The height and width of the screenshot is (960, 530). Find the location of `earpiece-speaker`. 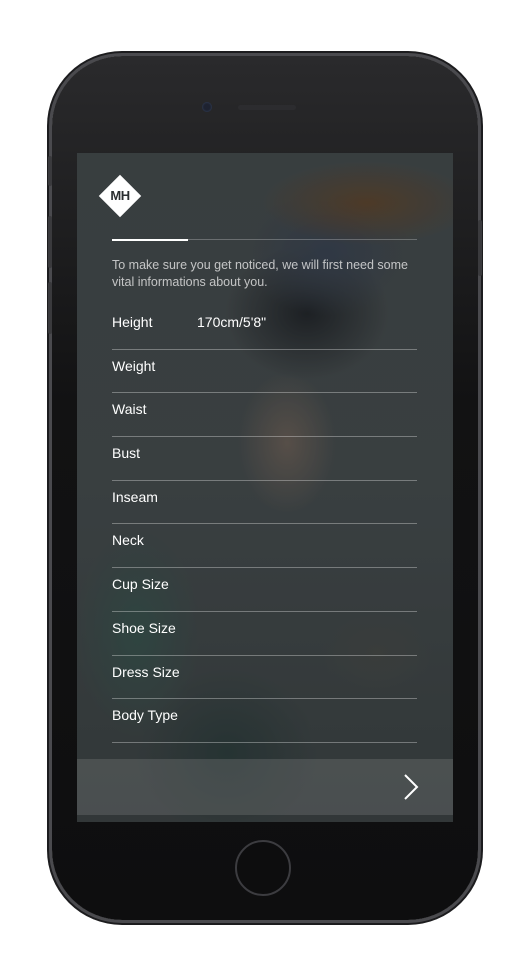

earpiece-speaker is located at coordinates (267, 107).